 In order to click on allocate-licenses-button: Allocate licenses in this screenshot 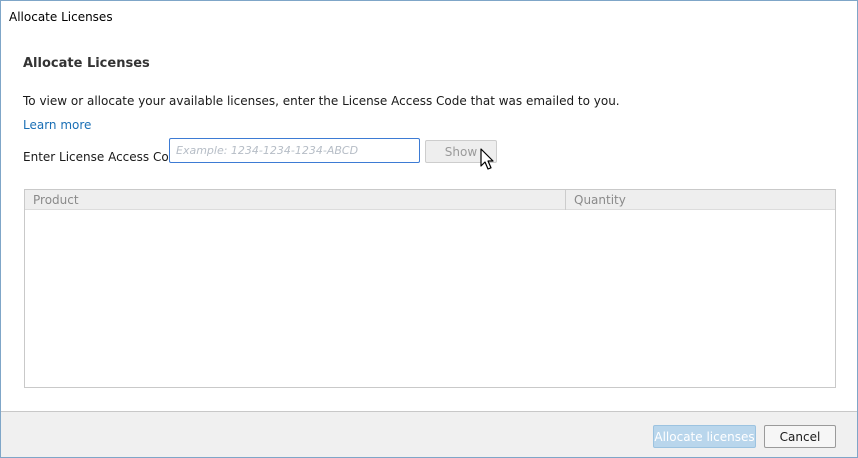, I will do `click(704, 436)`.